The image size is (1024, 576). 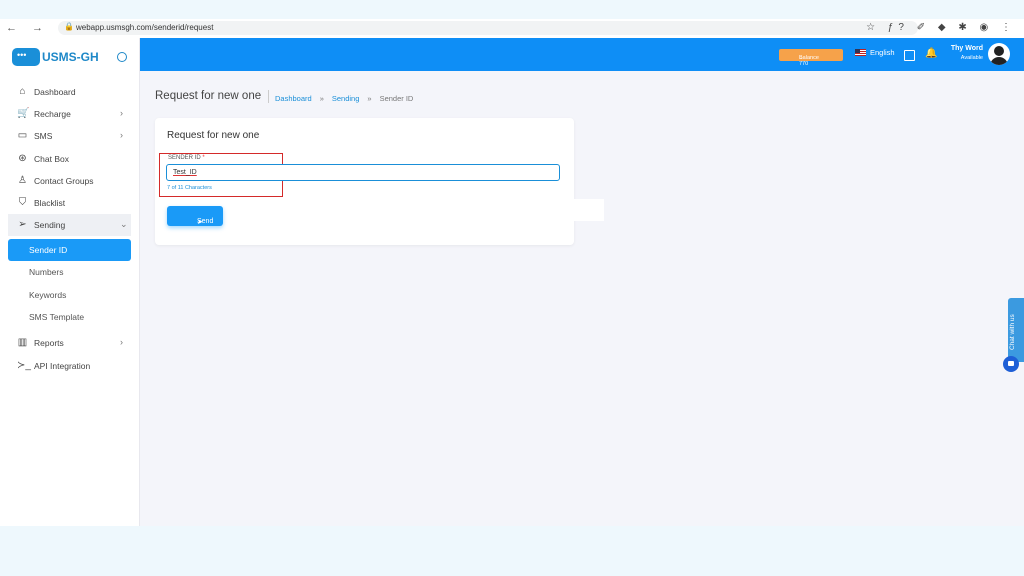 What do you see at coordinates (24, 365) in the screenshot?
I see `terminal-icon: ≻_` at bounding box center [24, 365].